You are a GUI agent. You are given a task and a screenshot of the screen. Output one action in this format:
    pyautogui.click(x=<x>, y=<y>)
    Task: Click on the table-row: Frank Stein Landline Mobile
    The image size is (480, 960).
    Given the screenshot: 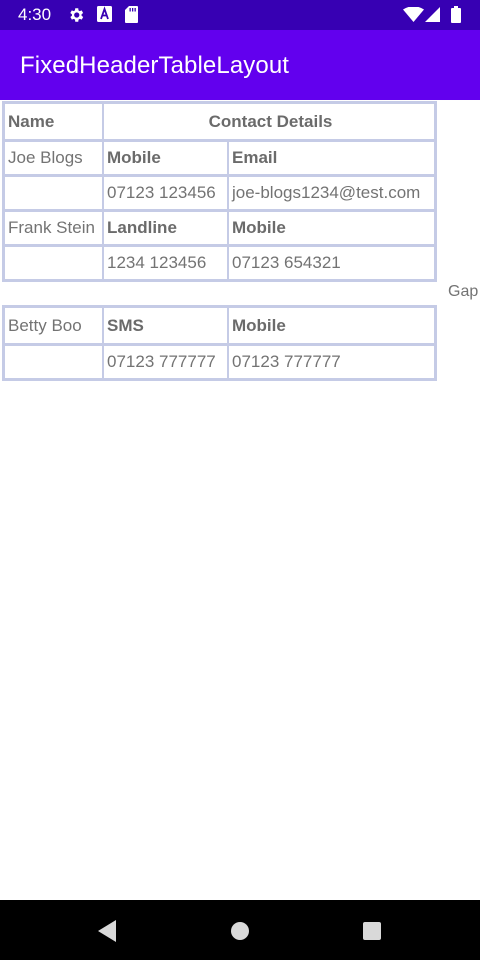 What is the action you would take?
    pyautogui.click(x=219, y=226)
    